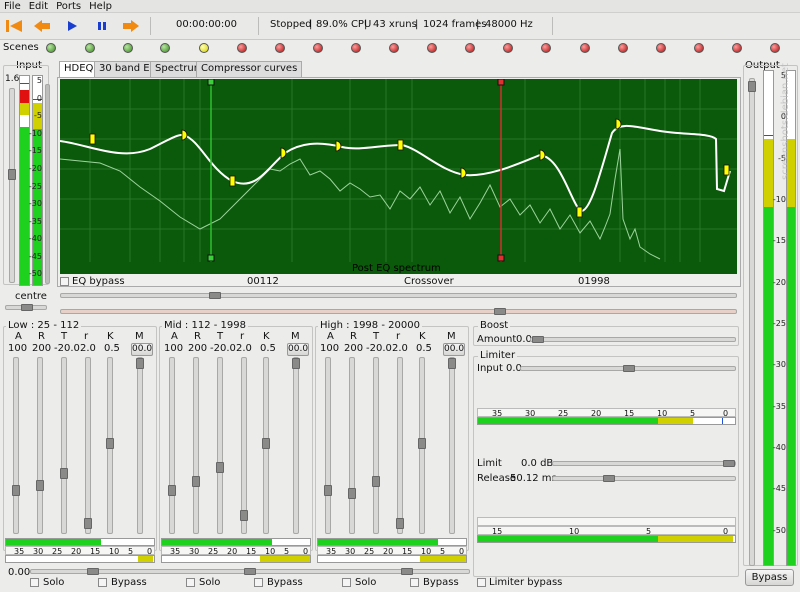  Describe the element at coordinates (68, 6) in the screenshot. I see `menu-ports: Ports` at that location.